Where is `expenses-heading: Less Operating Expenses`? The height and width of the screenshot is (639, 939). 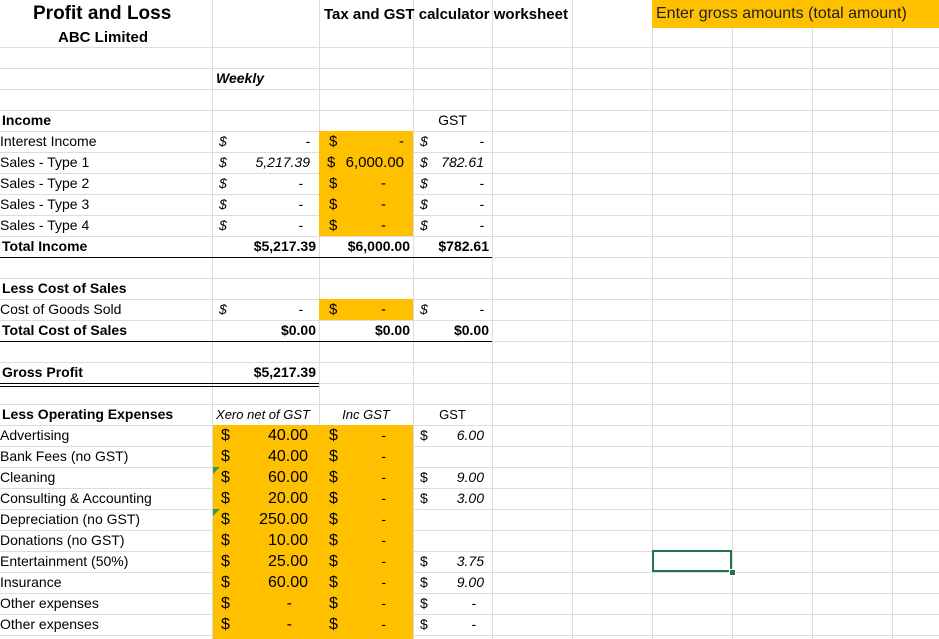
expenses-heading: Less Operating Expenses is located at coordinates (87, 414).